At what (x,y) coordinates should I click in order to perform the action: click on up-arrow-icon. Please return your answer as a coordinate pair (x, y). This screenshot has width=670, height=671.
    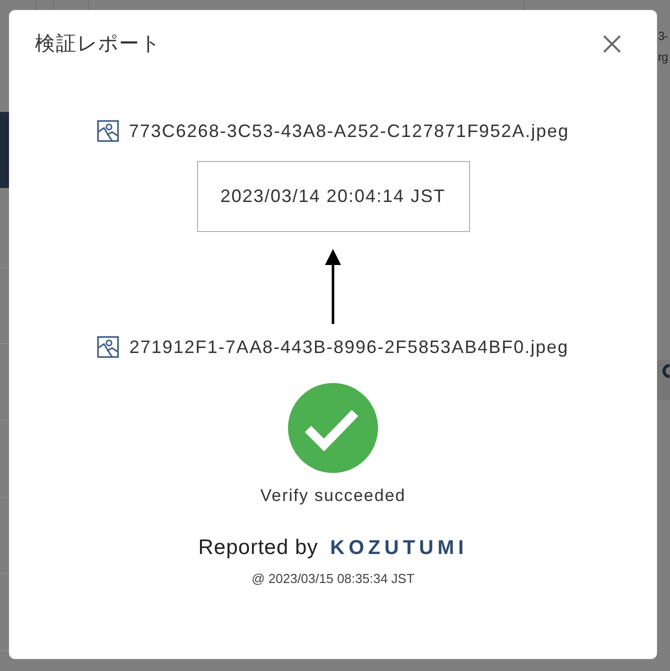
    Looking at the image, I should click on (333, 286).